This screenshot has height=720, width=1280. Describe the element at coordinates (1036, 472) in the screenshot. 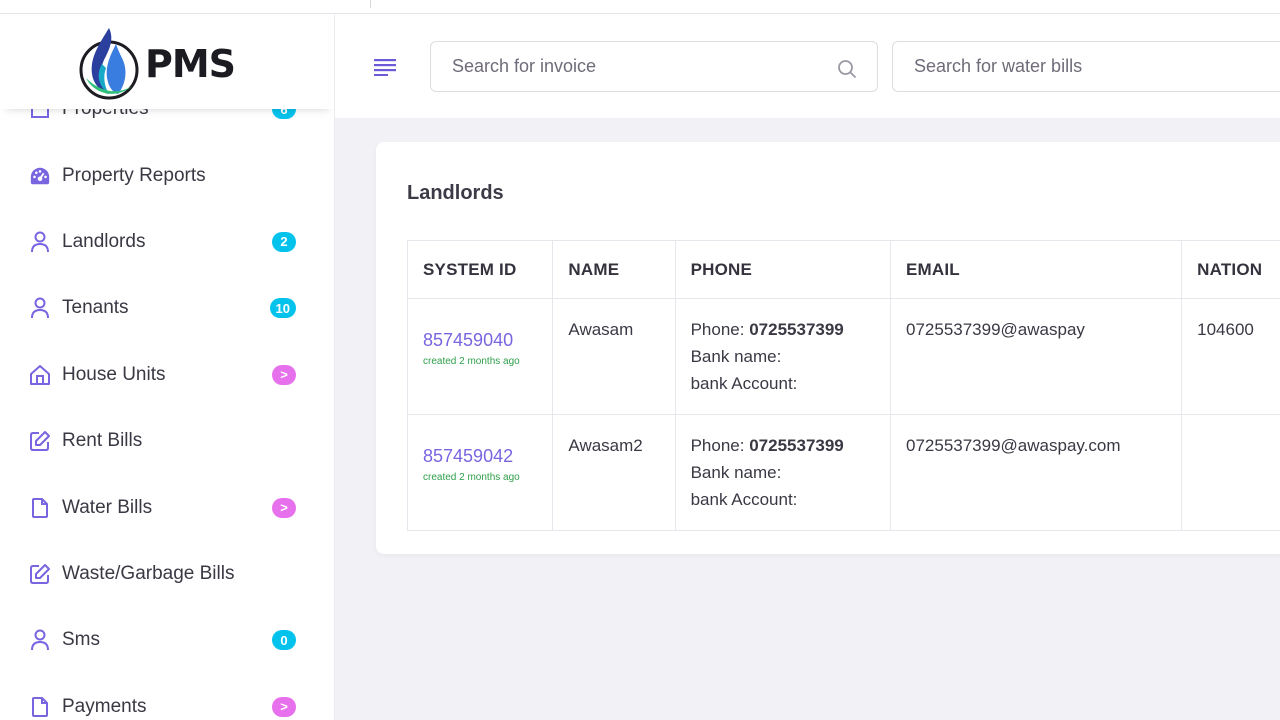

I see `email-cell: 0725537399@awaspay.com` at that location.